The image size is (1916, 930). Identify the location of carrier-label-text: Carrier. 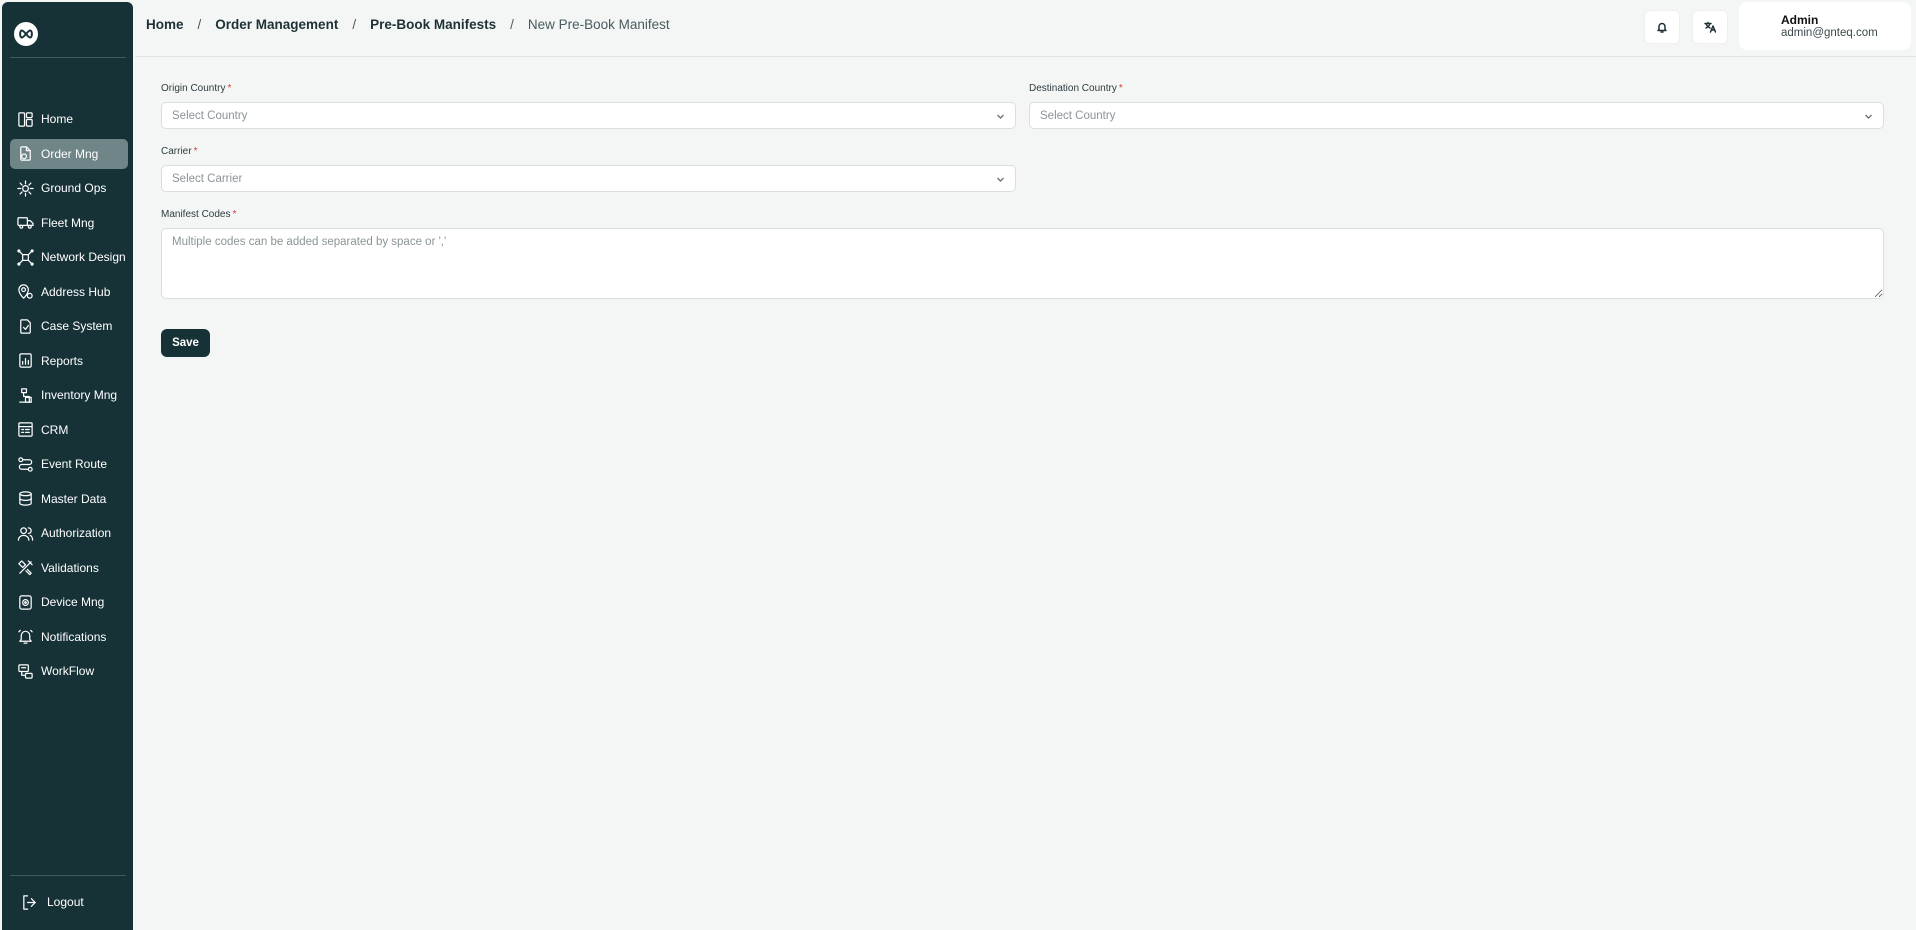
(176, 151).